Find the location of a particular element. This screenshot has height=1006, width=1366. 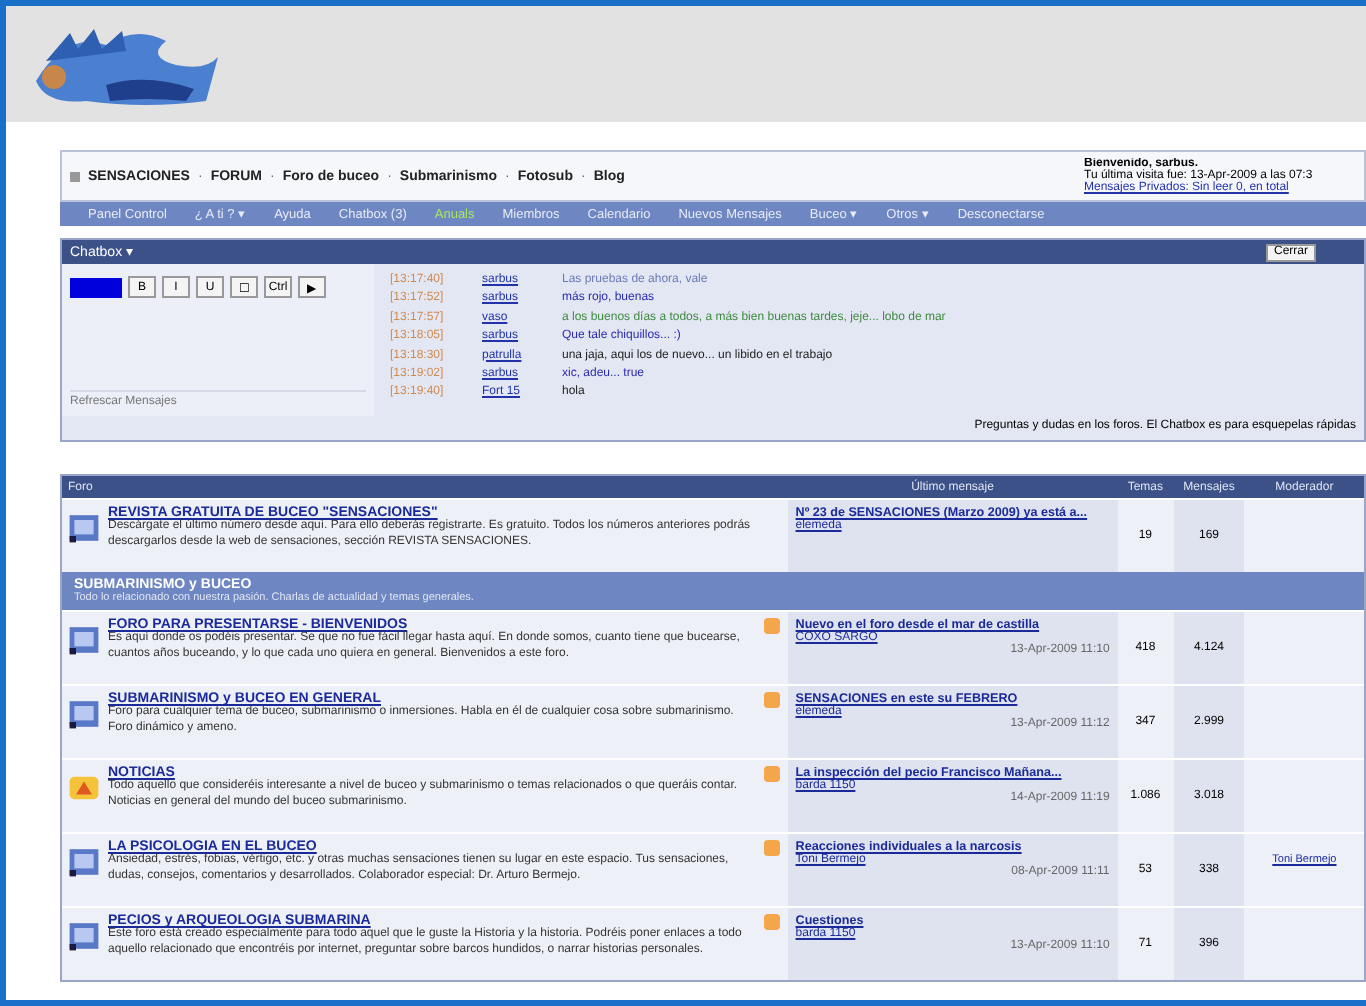

home-icon is located at coordinates (75, 176).